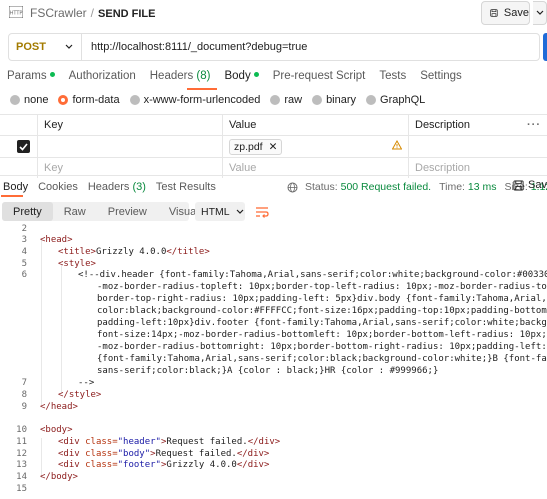 This screenshot has height=499, width=547. What do you see at coordinates (36, 100) in the screenshot?
I see `radio-none-label: none` at bounding box center [36, 100].